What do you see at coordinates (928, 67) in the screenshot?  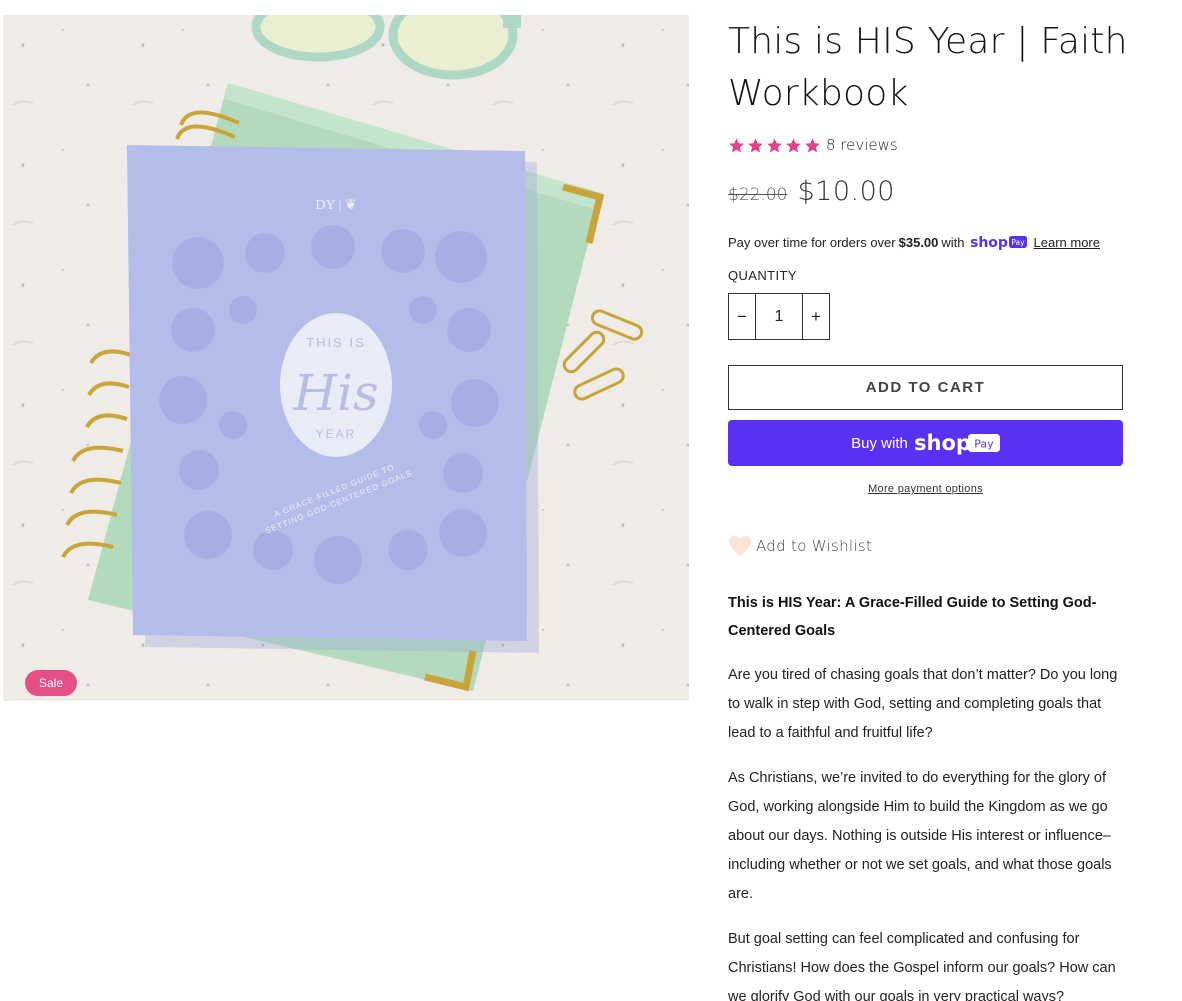 I see `product-title: This is HIS Year | Faith Workbook` at bounding box center [928, 67].